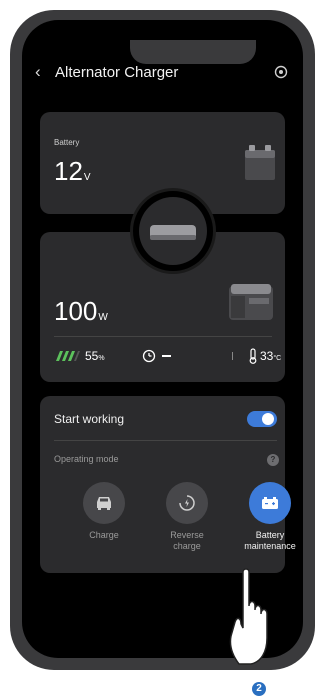 Image resolution: width=324 pixels, height=698 pixels. What do you see at coordinates (187, 535) in the screenshot?
I see `mode-reverse-label-line1: Reverse` at bounding box center [187, 535].